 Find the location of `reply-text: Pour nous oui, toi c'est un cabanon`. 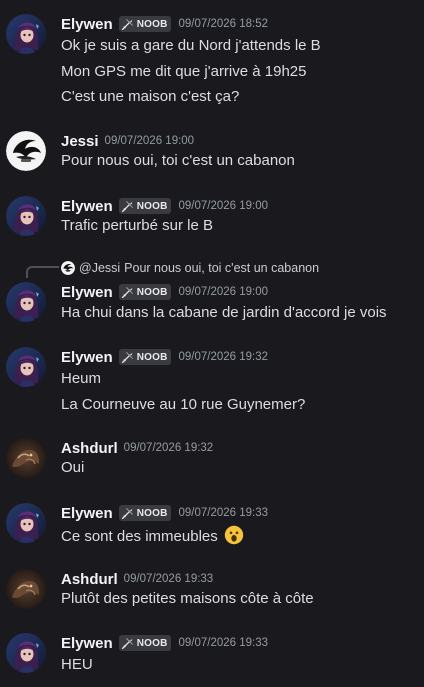

reply-text: Pour nous oui, toi c'est un cabanon is located at coordinates (221, 268).